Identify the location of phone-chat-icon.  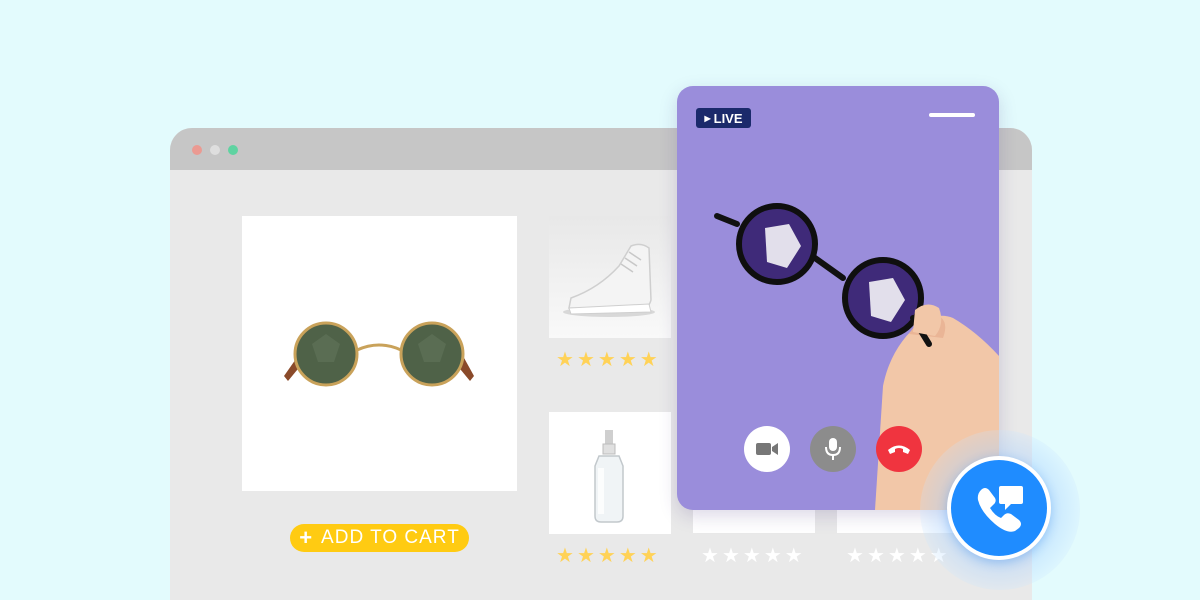
(1000, 509).